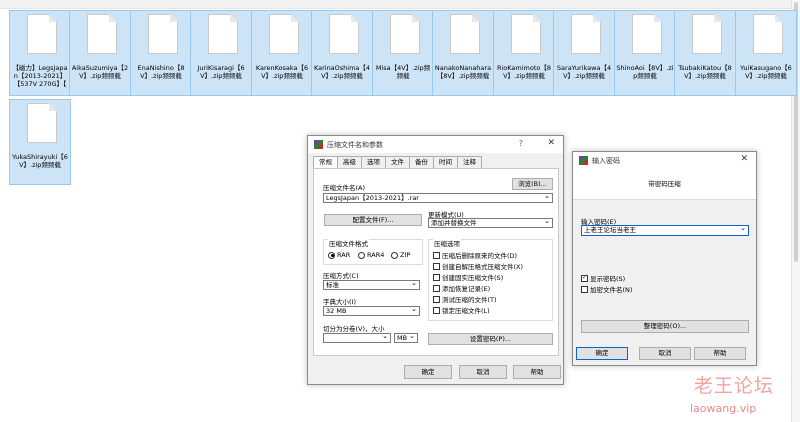 The image size is (800, 422). I want to click on option-lock-archive: 锁定压缩文件(L), so click(461, 310).